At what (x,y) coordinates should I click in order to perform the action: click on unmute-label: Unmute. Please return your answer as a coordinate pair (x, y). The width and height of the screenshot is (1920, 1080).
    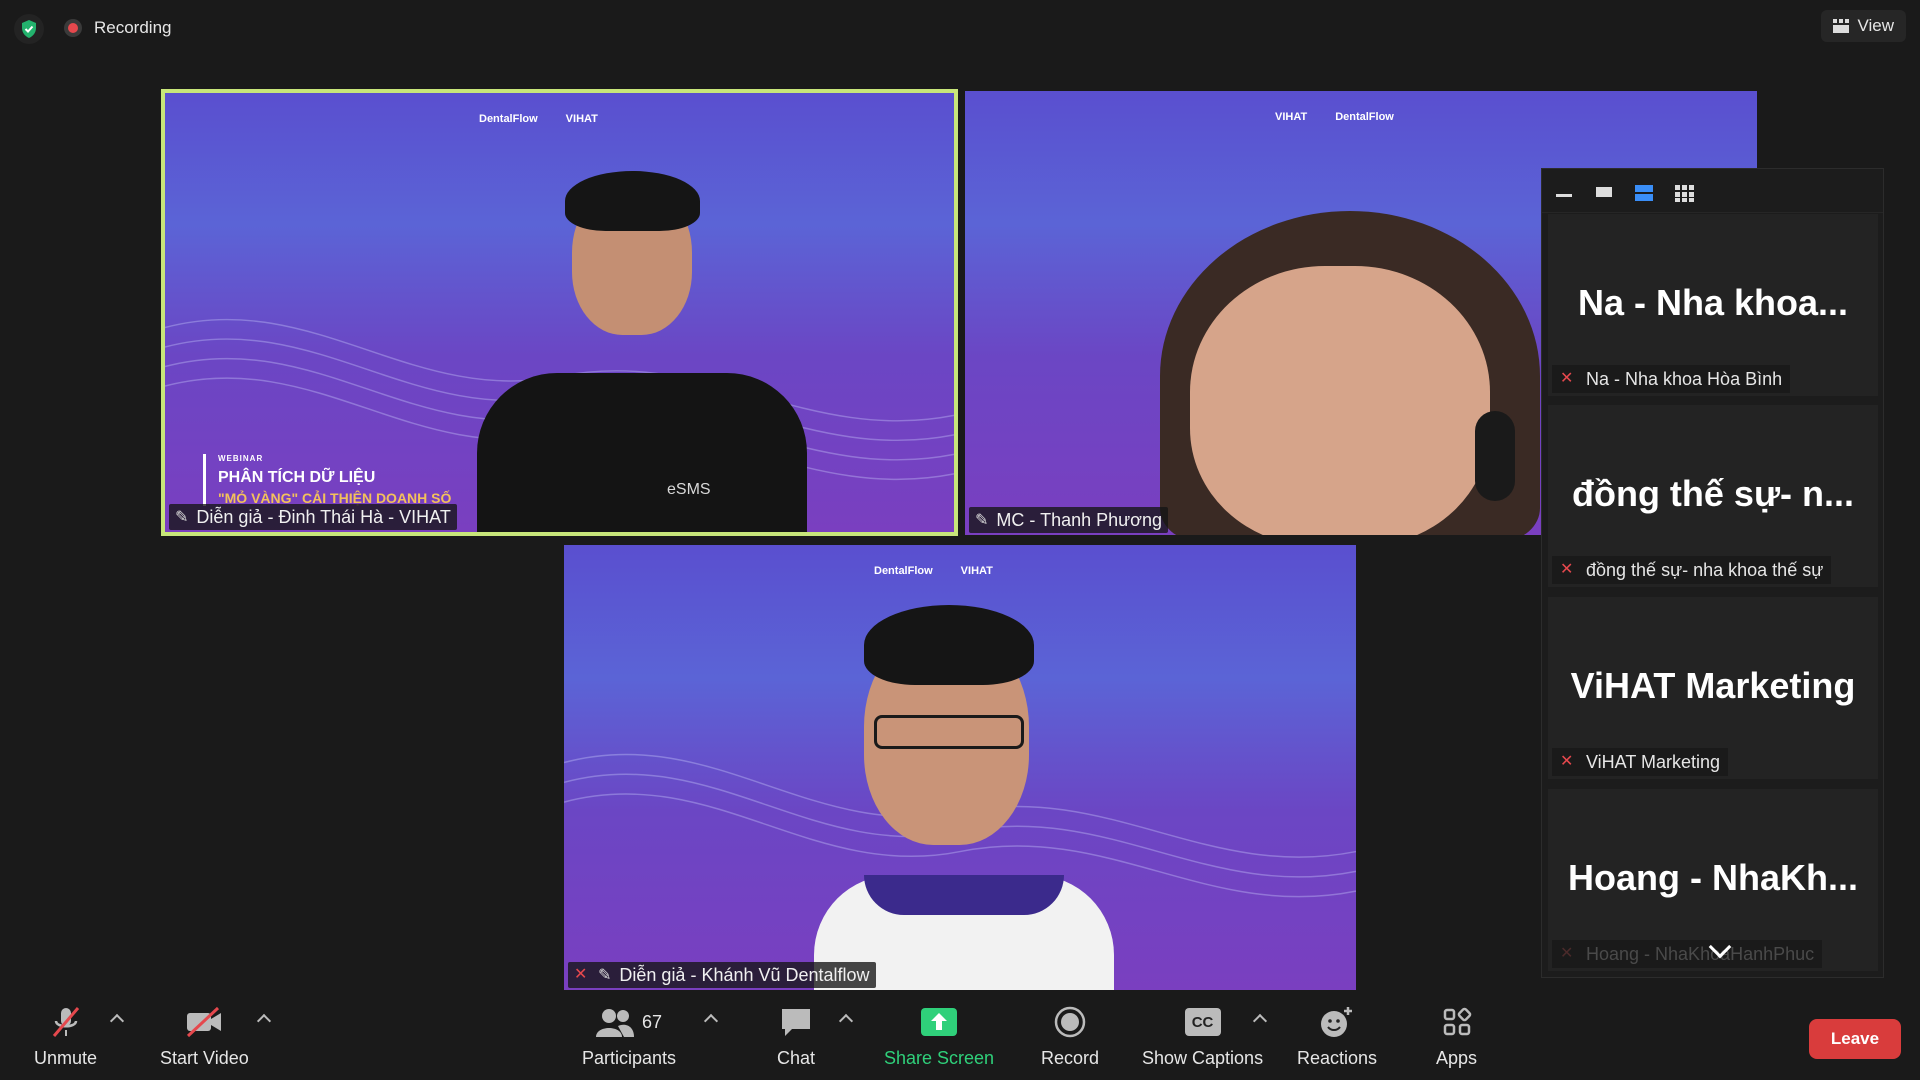
    Looking at the image, I should click on (66, 1058).